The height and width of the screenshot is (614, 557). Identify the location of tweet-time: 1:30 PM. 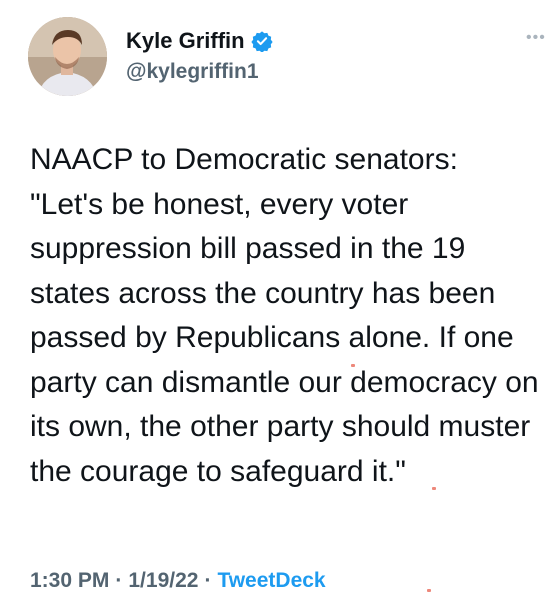
(69, 581).